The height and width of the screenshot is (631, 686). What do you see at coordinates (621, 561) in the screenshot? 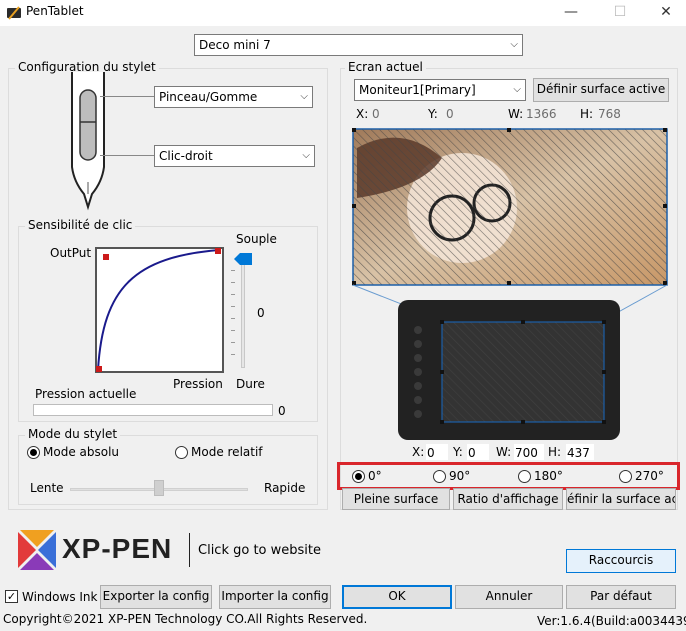
I see `shortcuts-button: Raccourcis` at bounding box center [621, 561].